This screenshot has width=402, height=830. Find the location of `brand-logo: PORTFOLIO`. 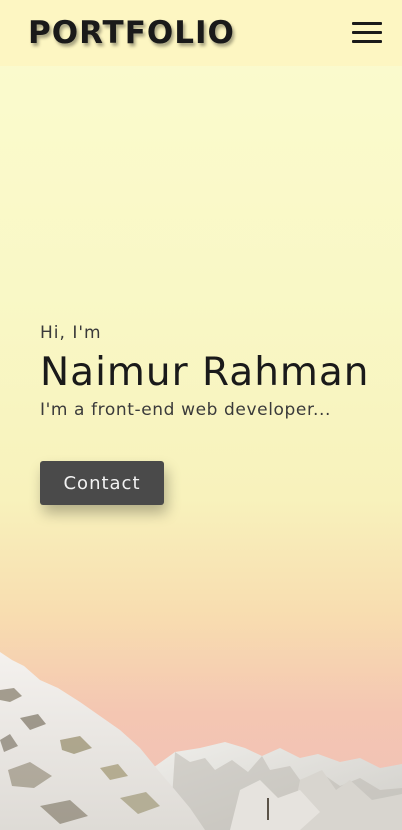

brand-logo: PORTFOLIO is located at coordinates (131, 33).